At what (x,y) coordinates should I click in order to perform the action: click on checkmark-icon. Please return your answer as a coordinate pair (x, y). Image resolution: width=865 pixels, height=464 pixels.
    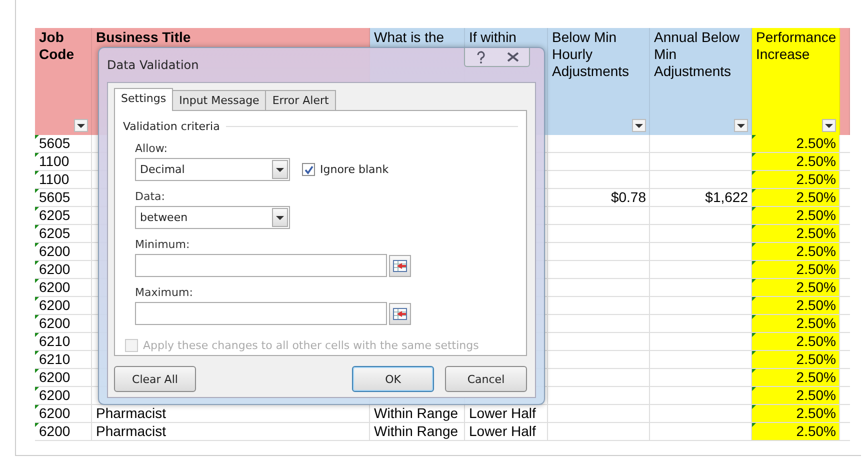
    Looking at the image, I should click on (309, 169).